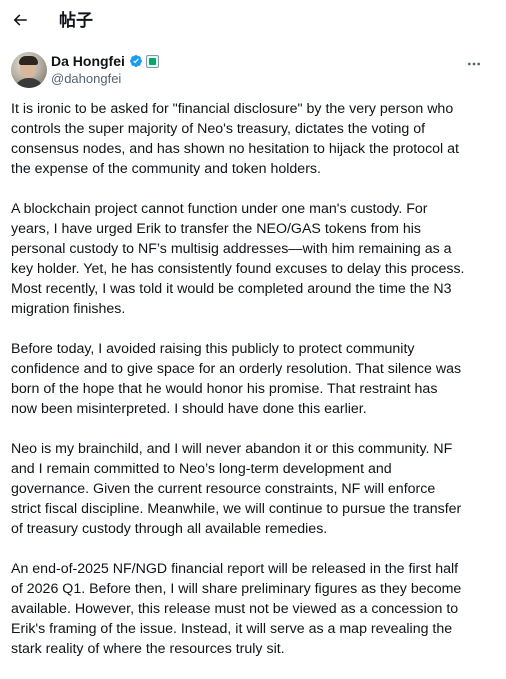 The image size is (506, 679). Describe the element at coordinates (86, 79) in the screenshot. I see `author-handle: @dahongfei` at that location.